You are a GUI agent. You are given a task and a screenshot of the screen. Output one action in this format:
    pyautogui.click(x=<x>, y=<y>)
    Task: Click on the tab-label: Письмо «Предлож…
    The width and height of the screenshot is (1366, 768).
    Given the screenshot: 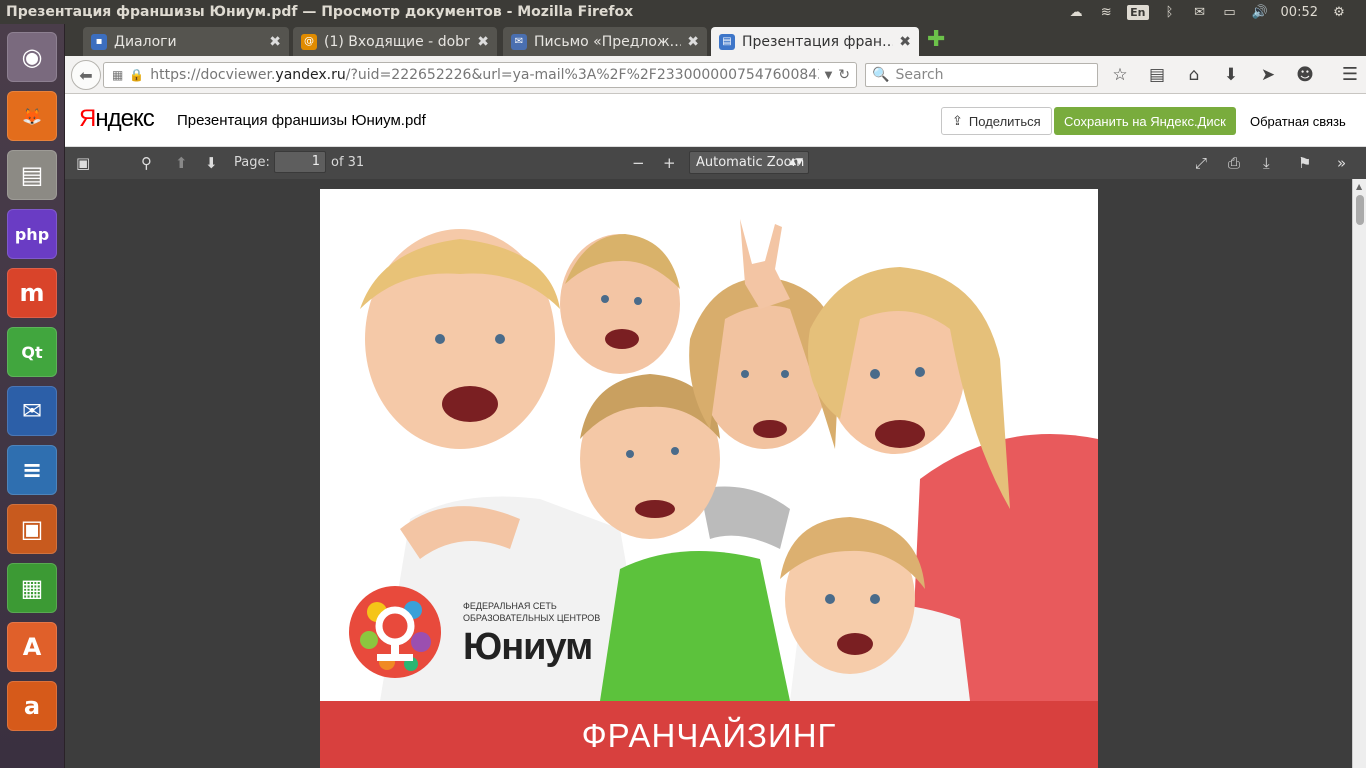 What is the action you would take?
    pyautogui.click(x=608, y=41)
    